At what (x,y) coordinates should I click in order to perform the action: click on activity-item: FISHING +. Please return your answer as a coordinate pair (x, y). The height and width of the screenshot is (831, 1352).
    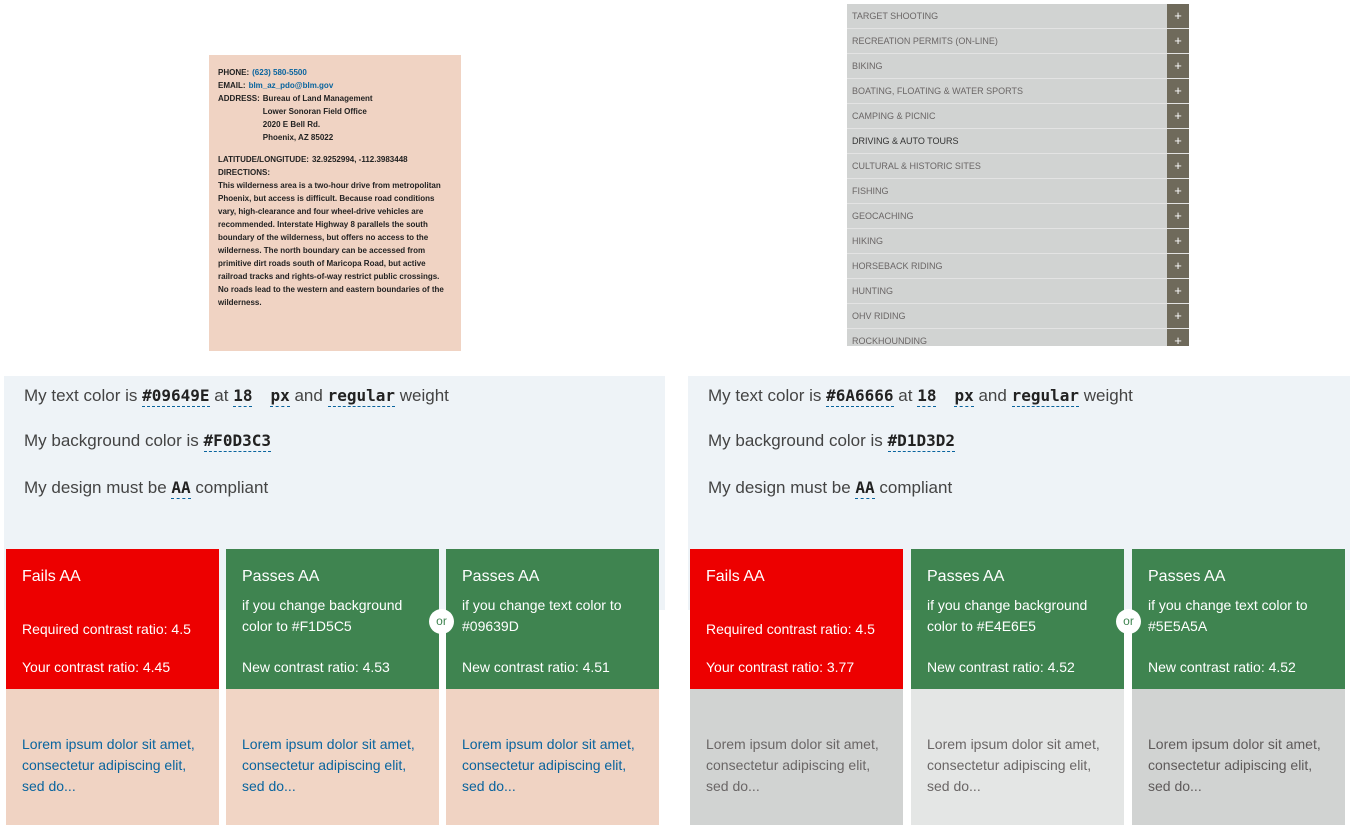
    Looking at the image, I should click on (1018, 191).